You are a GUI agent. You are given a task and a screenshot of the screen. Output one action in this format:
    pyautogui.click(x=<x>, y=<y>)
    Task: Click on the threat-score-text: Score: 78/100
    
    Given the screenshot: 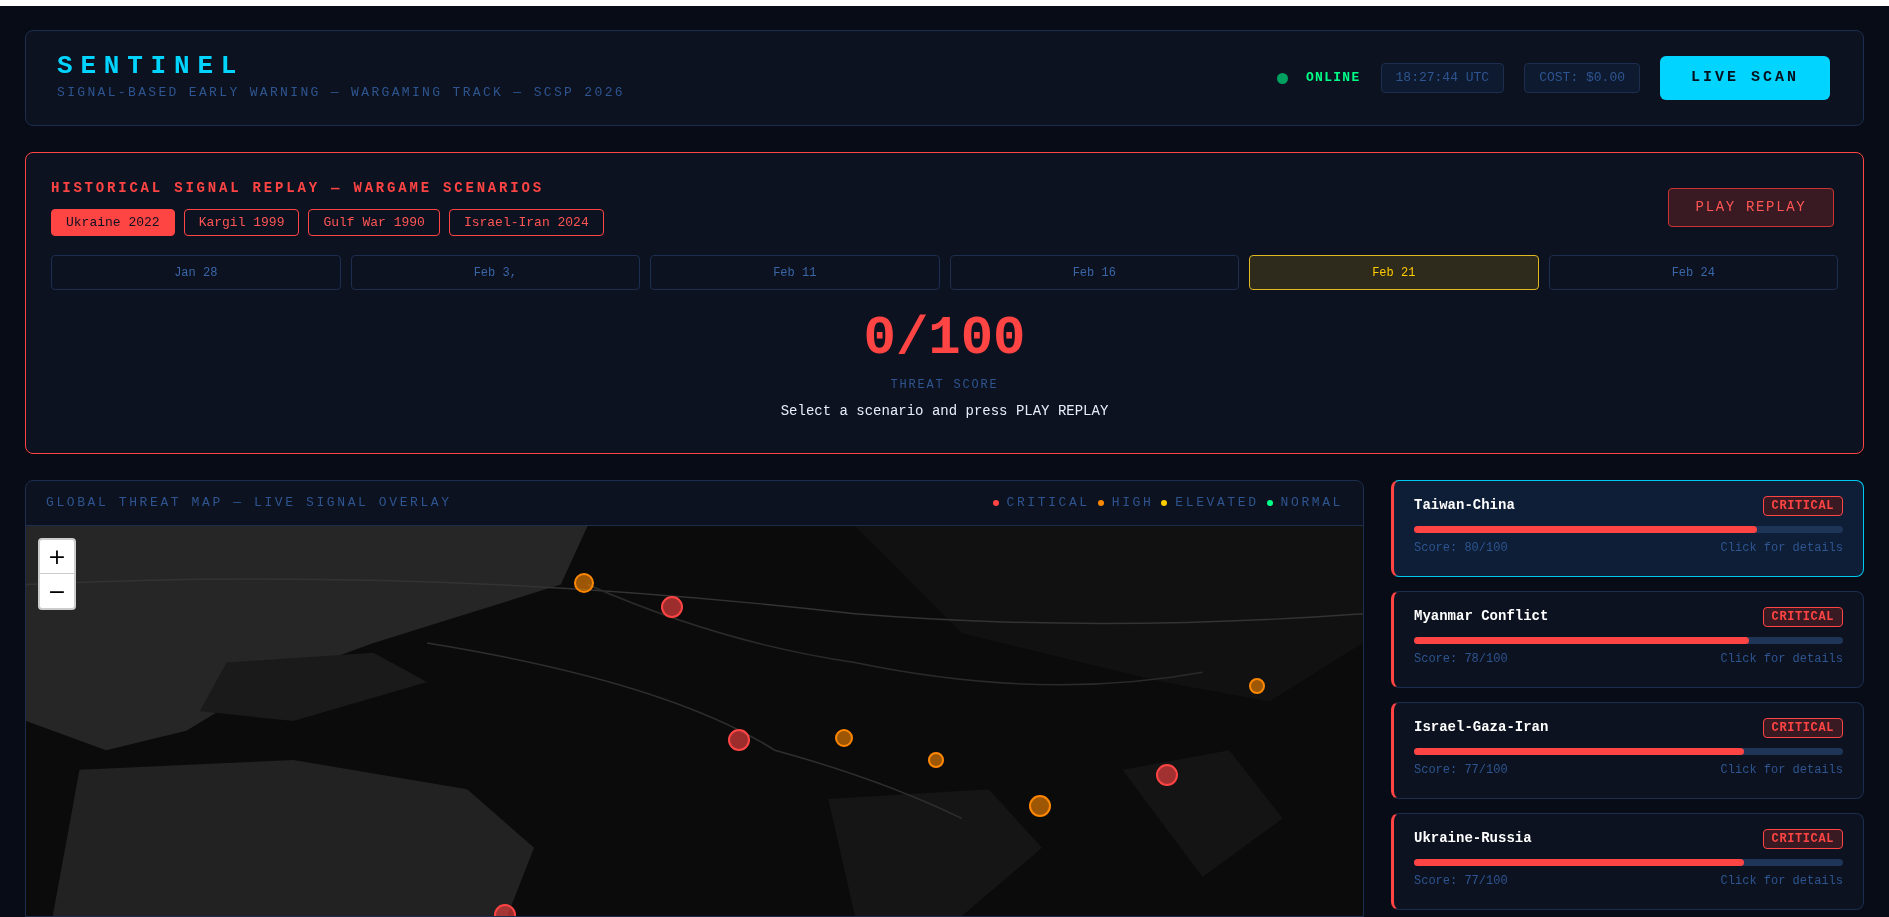 What is the action you would take?
    pyautogui.click(x=1461, y=659)
    